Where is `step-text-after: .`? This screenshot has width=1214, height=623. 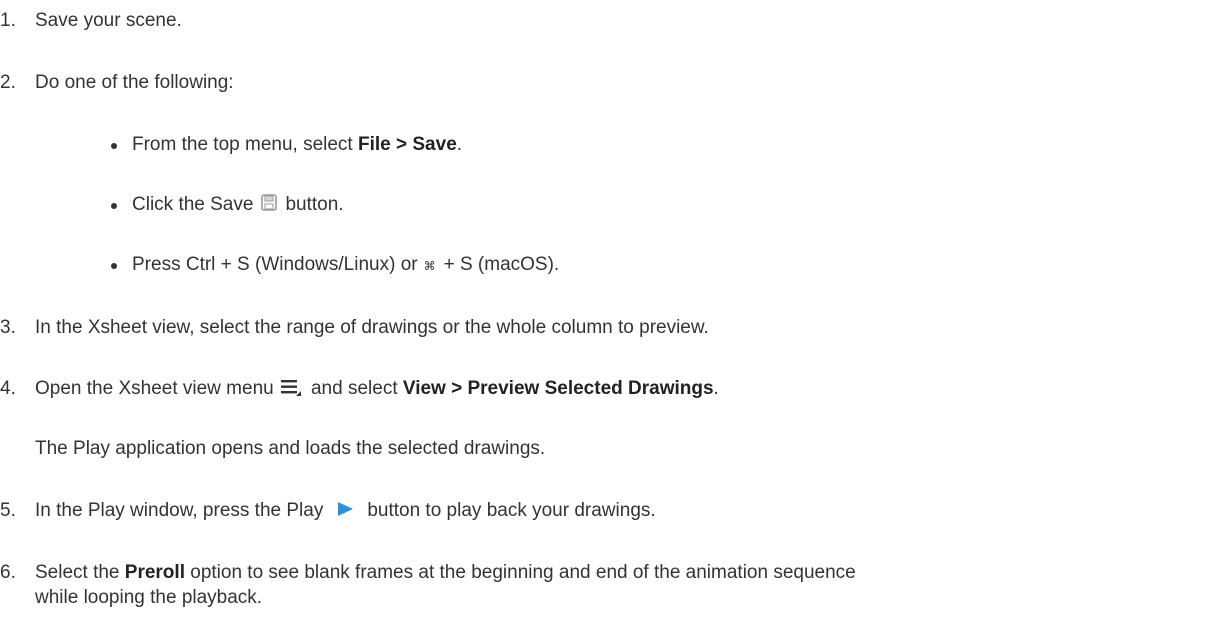
step-text-after: . is located at coordinates (716, 388).